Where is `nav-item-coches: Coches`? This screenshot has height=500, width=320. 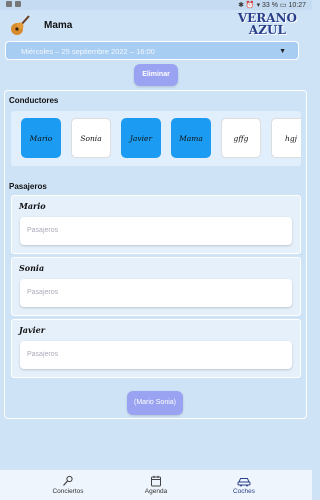
nav-item-coches: Coches is located at coordinates (244, 482).